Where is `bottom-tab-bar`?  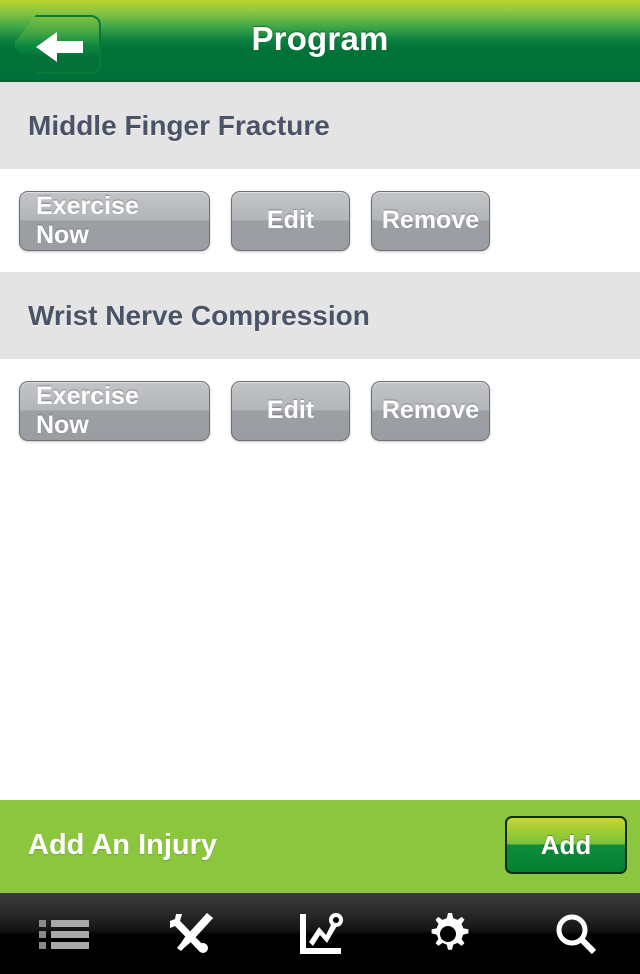 bottom-tab-bar is located at coordinates (320, 932).